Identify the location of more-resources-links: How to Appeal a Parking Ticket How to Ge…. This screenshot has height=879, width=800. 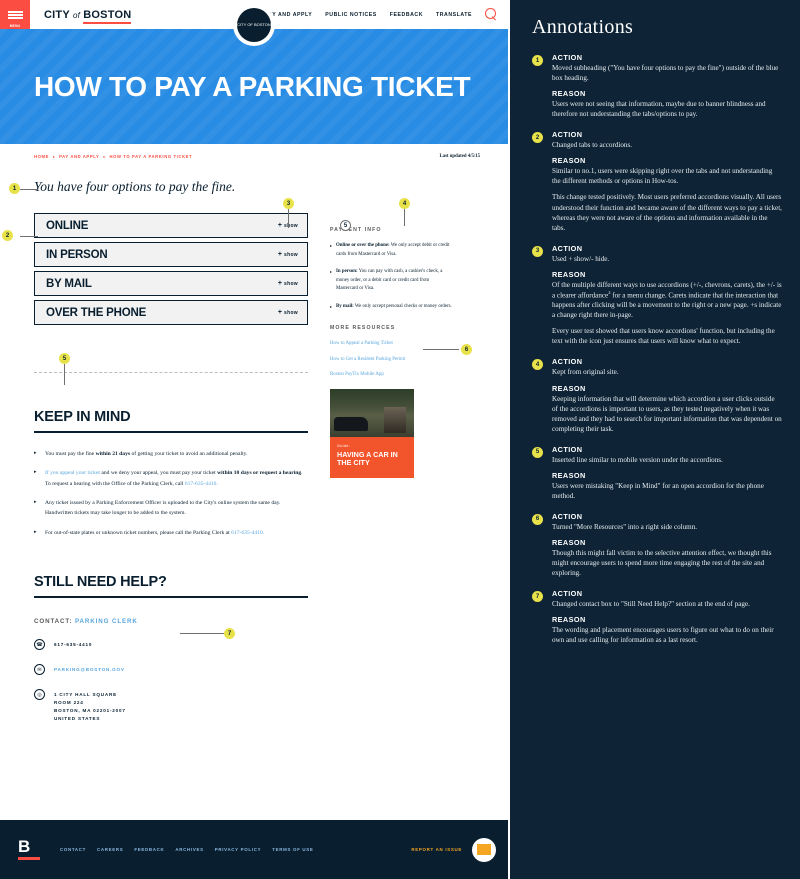
(391, 359).